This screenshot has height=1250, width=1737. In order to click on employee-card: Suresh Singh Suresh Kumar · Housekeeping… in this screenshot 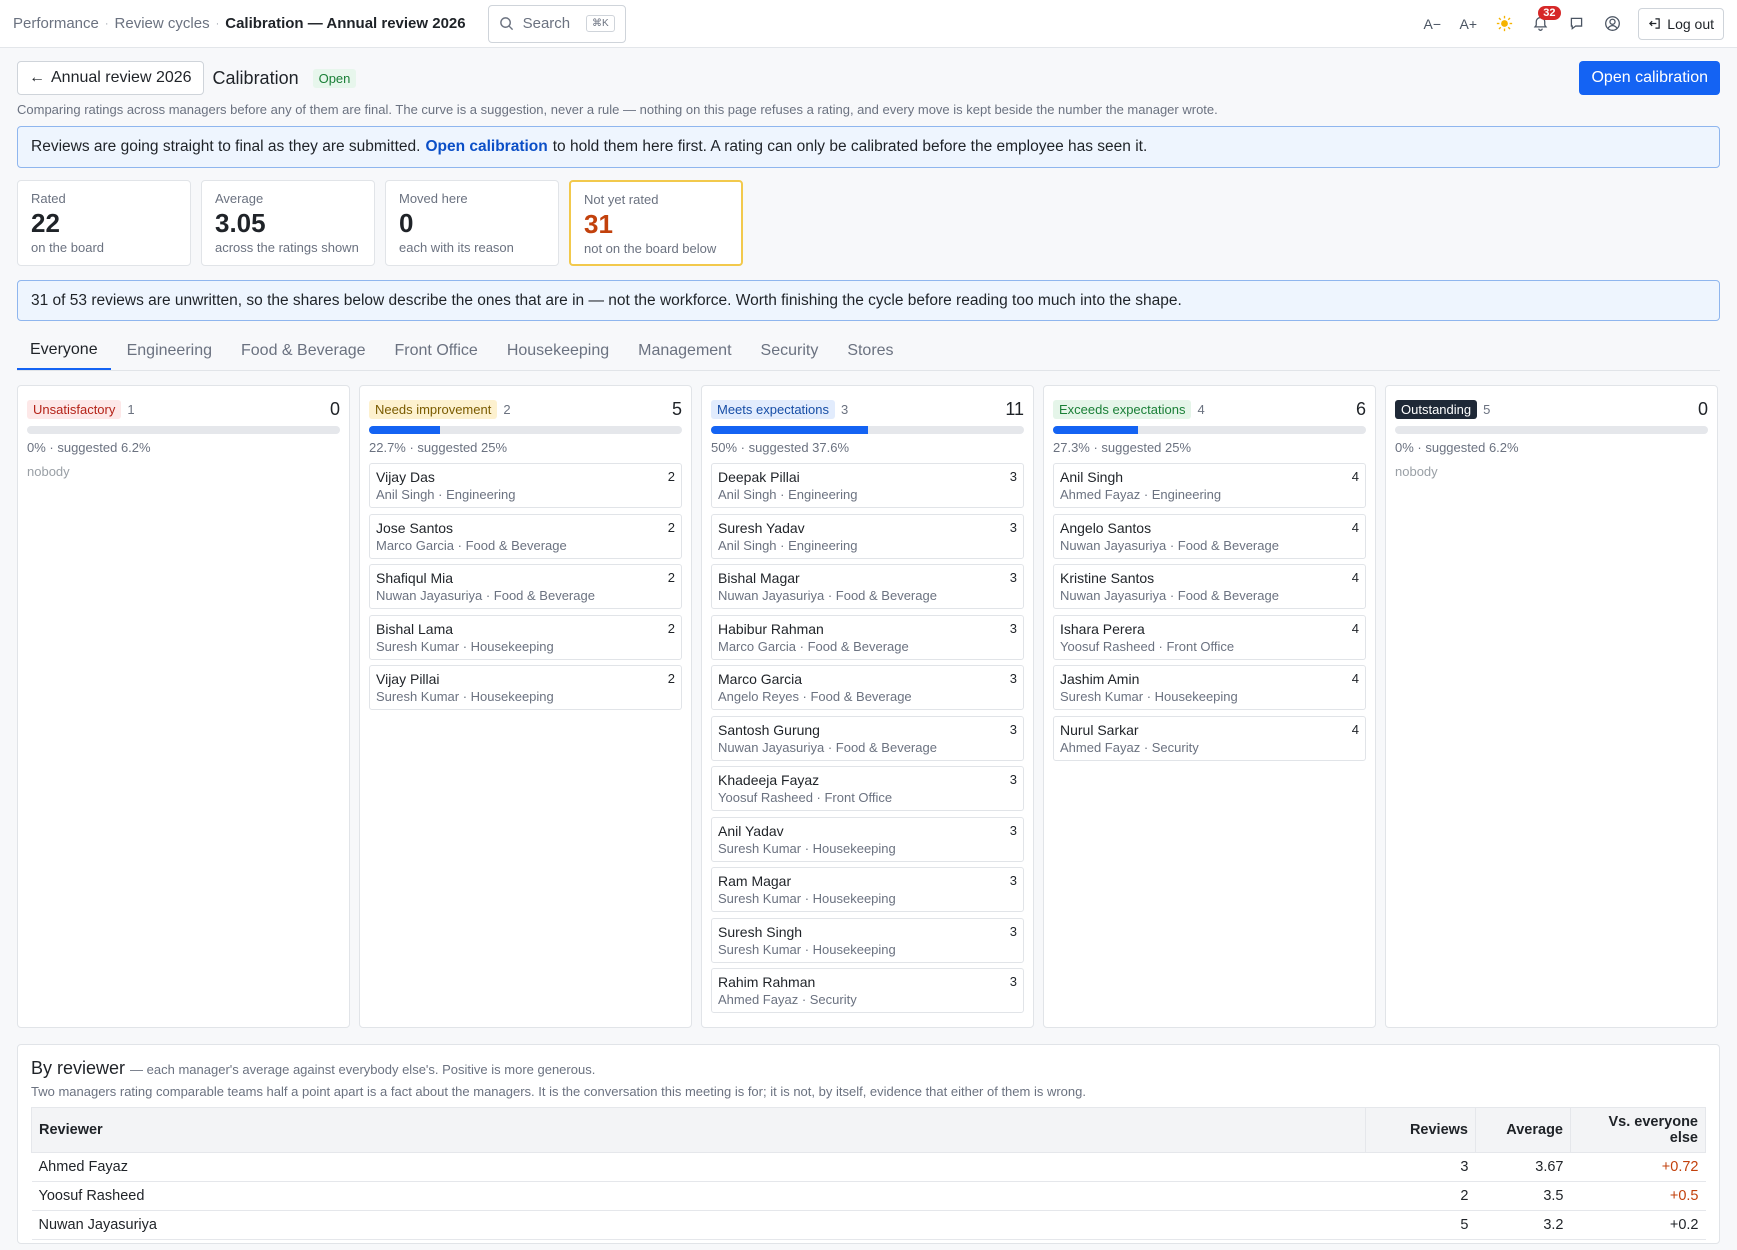, I will do `click(867, 940)`.